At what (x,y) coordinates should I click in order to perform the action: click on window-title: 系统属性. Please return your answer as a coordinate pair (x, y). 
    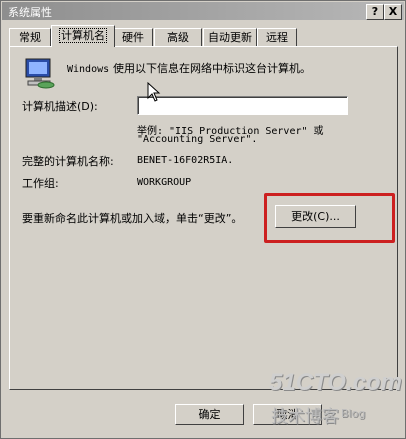
    Looking at the image, I should click on (30, 12).